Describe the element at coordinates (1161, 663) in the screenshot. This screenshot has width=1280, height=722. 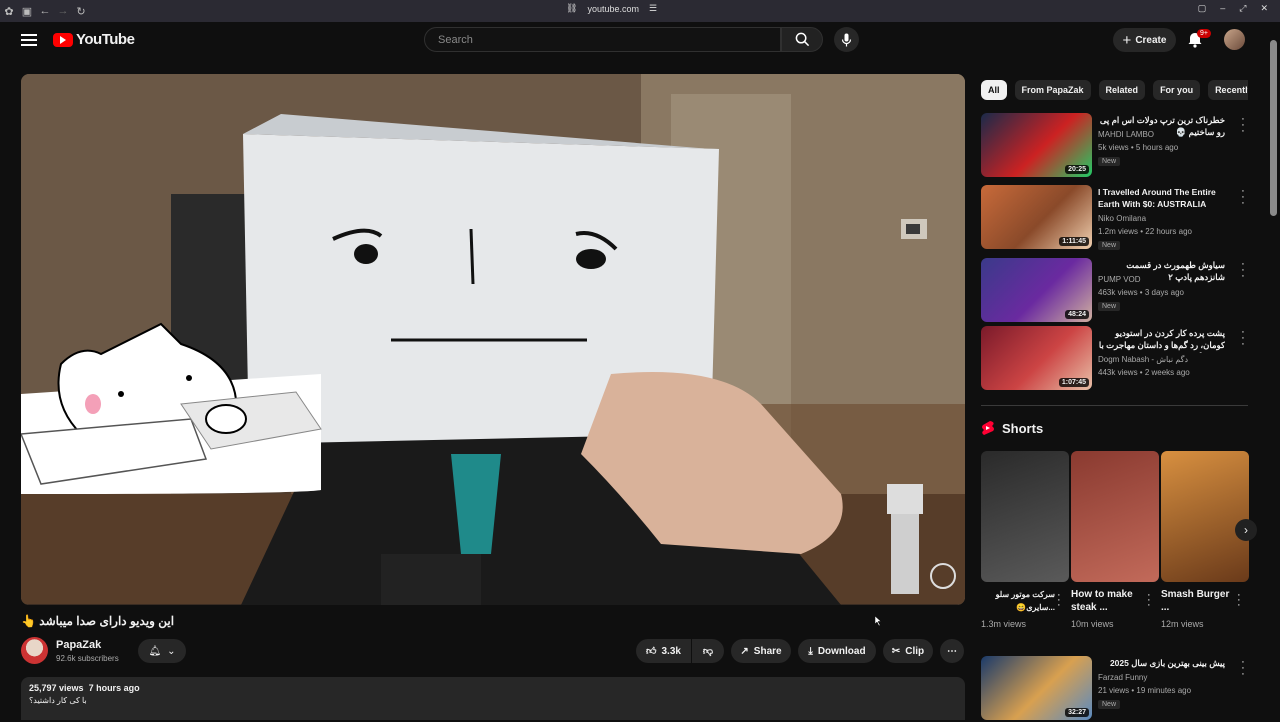
I see `recommendation-title: پیش بینی بهترین بازی سال 2025` at that location.